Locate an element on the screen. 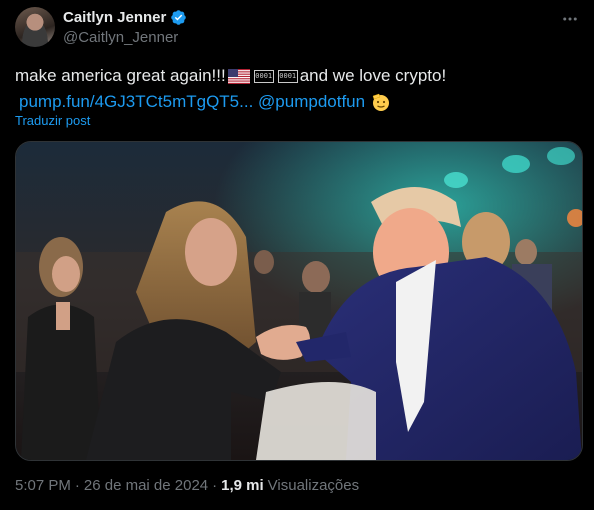 The height and width of the screenshot is (510, 594). avatar is located at coordinates (35, 27).